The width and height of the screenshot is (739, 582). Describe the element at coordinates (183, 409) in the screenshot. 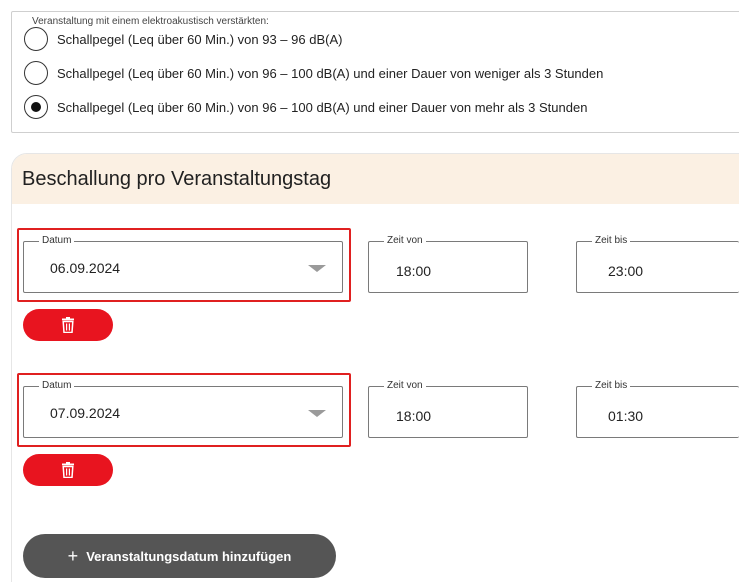

I see `date-select: Datum 07.09.2024` at that location.